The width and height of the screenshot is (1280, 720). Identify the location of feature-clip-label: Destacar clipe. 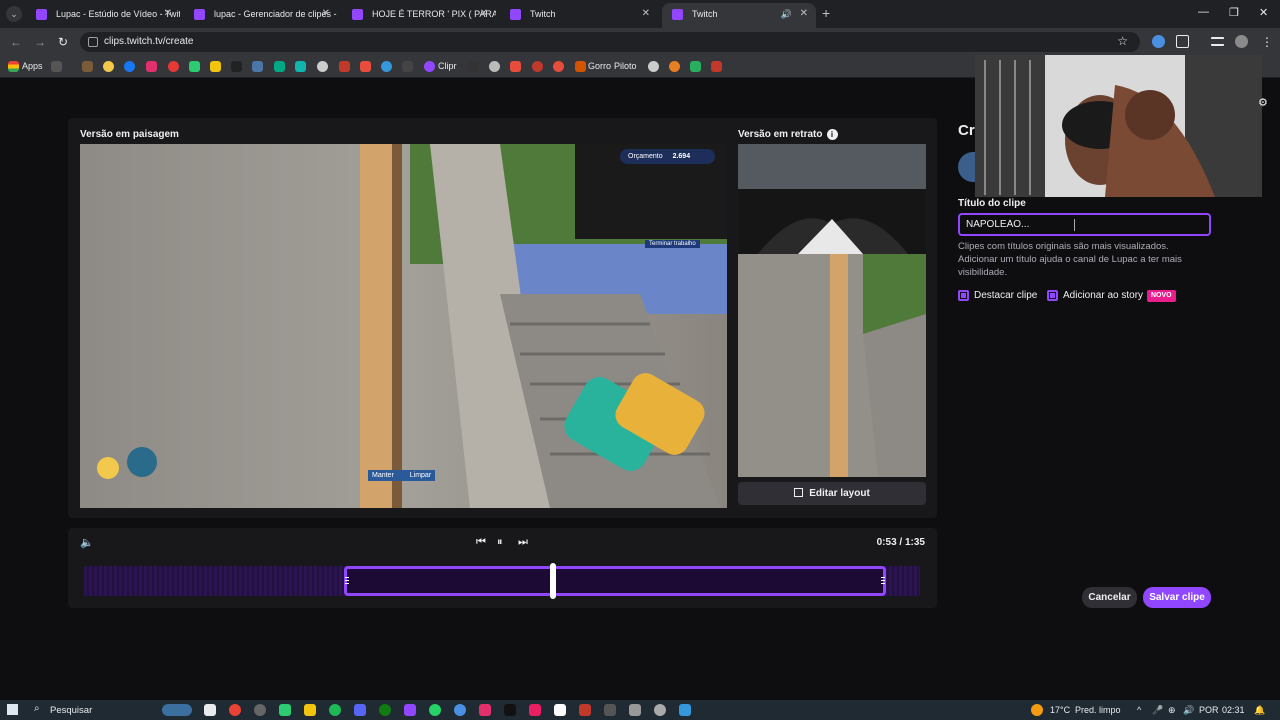
(1005, 295).